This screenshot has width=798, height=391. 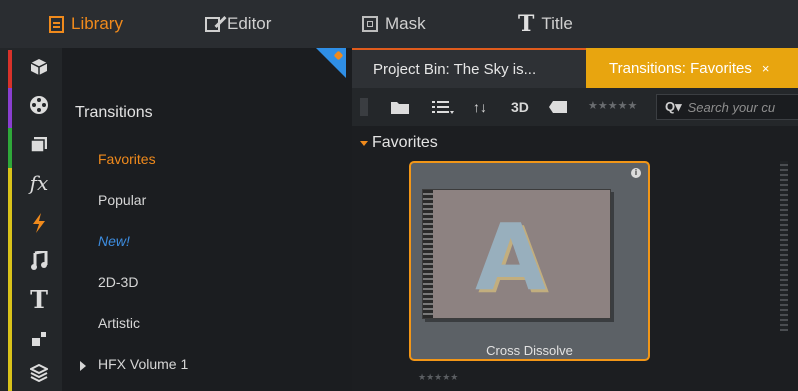 What do you see at coordinates (612, 105) in the screenshot?
I see `rating-filter-stars: ★★★★★` at bounding box center [612, 105].